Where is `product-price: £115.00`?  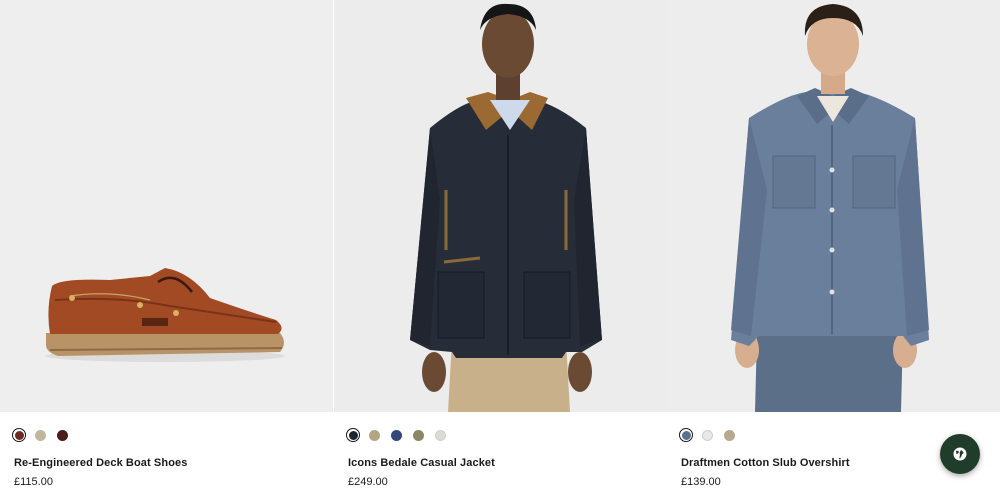 product-price: £115.00 is located at coordinates (33, 482).